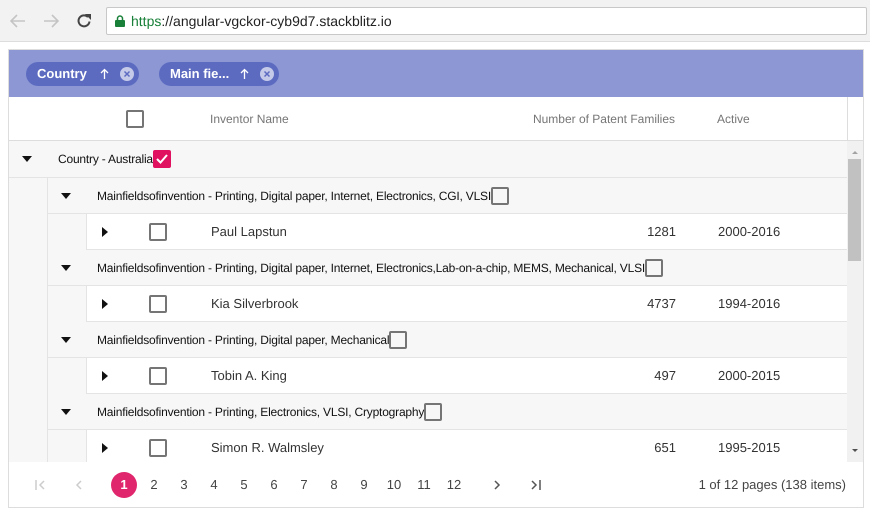  What do you see at coordinates (364, 485) in the screenshot?
I see `page-button: 9` at bounding box center [364, 485].